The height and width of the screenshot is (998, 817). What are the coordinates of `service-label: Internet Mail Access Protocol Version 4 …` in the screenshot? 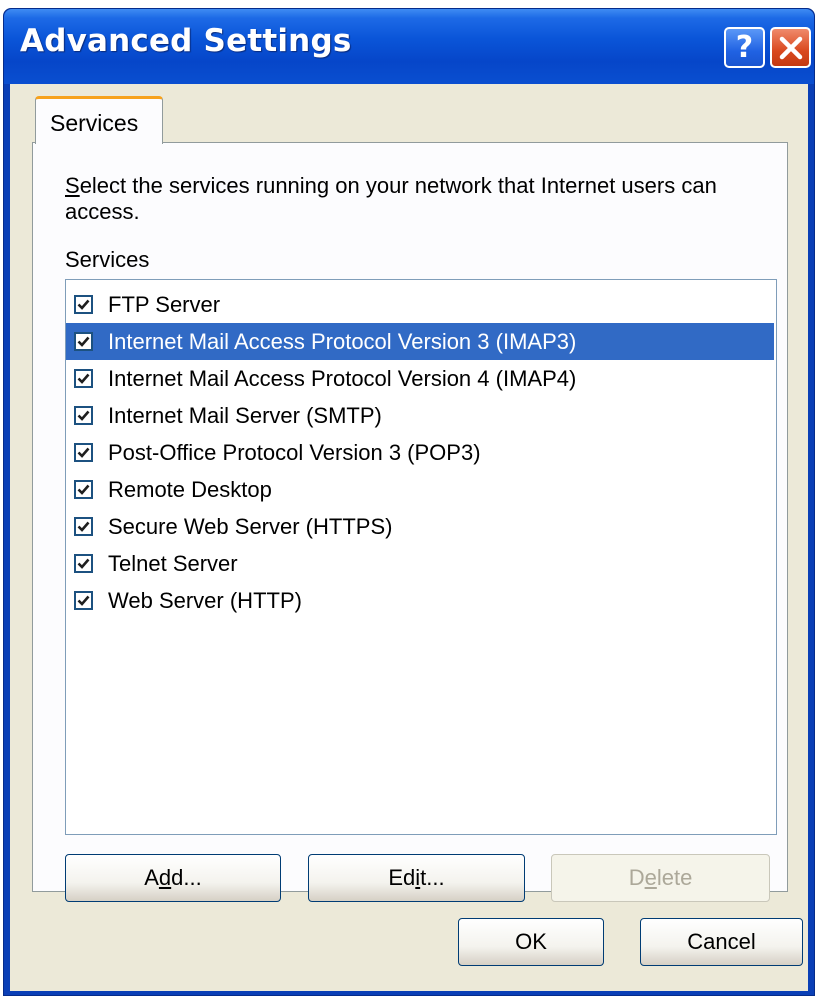 It's located at (342, 378).